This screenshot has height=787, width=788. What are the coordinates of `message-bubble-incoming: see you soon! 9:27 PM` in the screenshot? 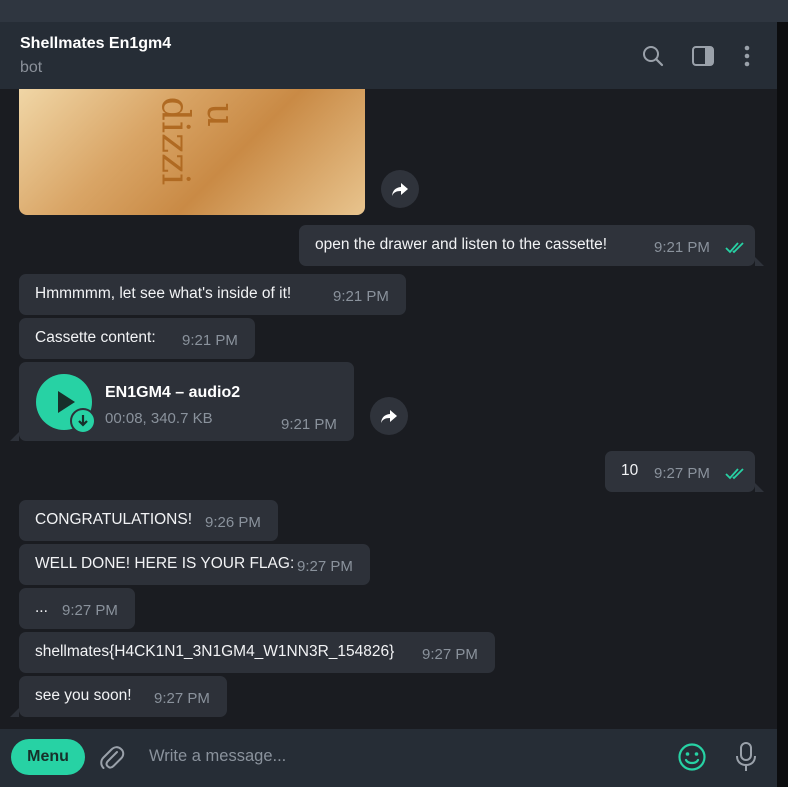 It's located at (123, 696).